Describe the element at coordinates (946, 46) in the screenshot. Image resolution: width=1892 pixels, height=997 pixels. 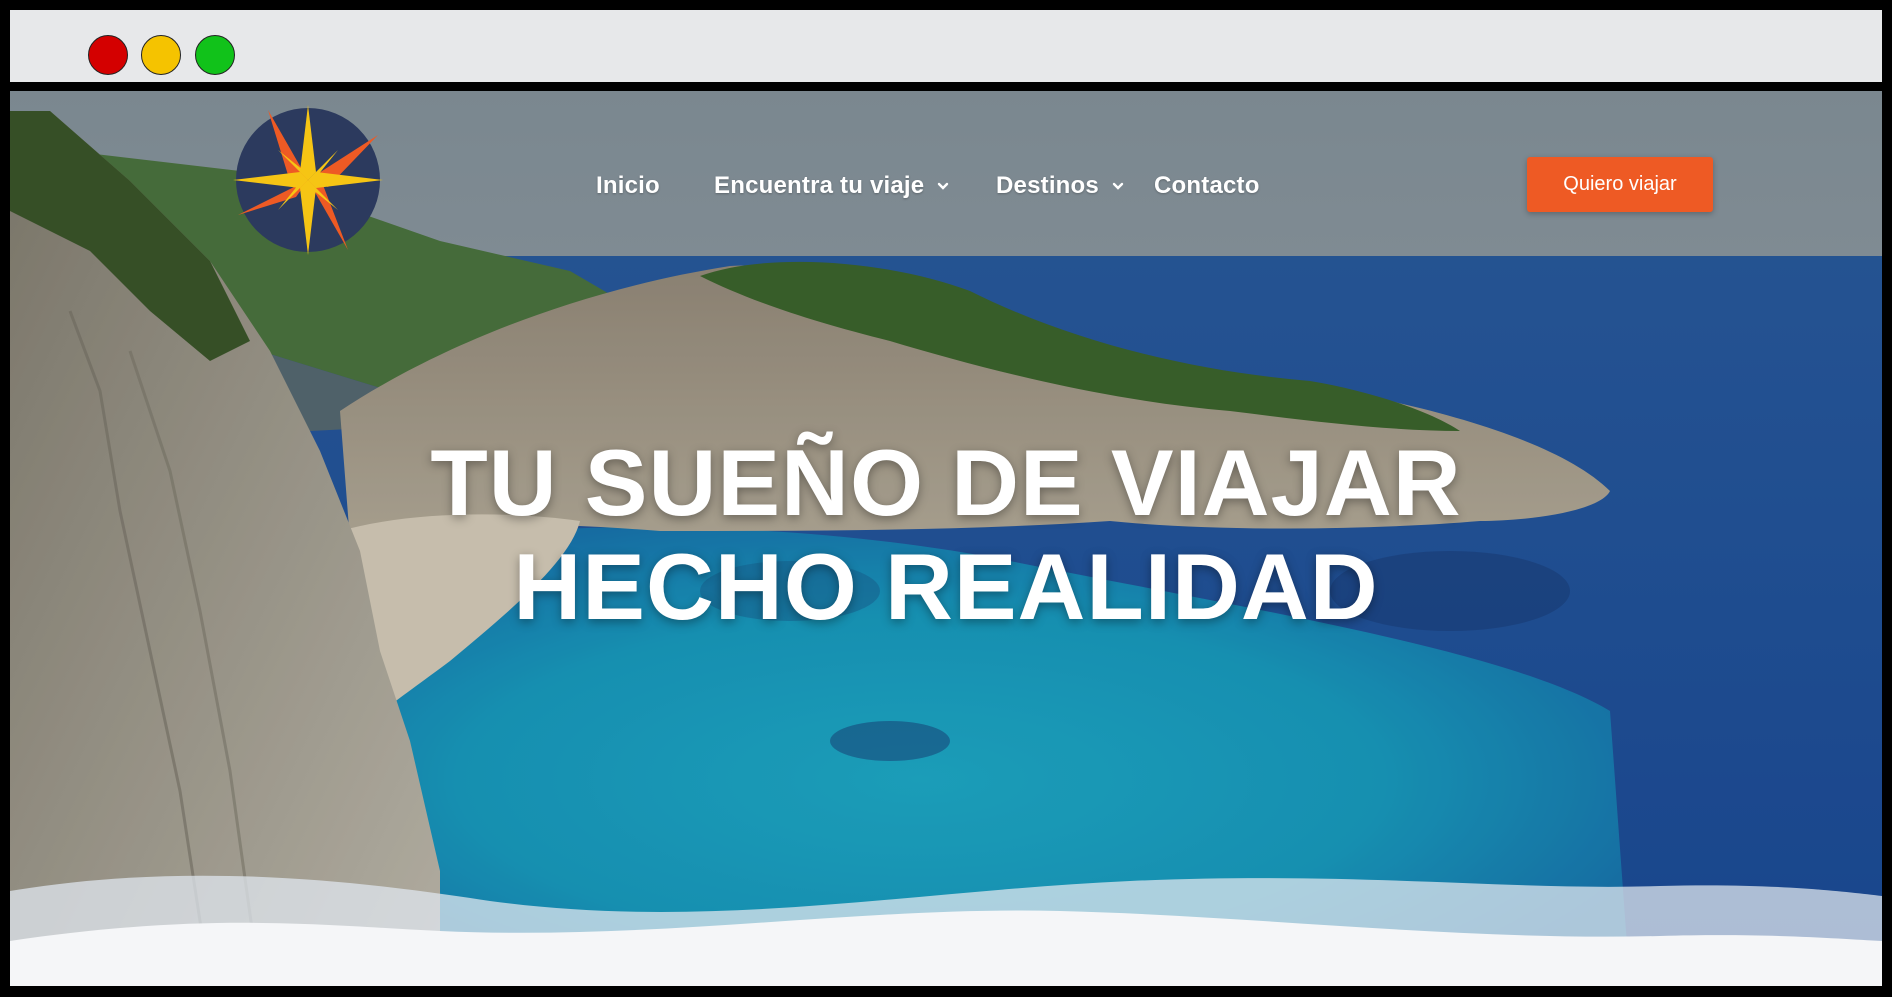
I see `title-bar` at that location.